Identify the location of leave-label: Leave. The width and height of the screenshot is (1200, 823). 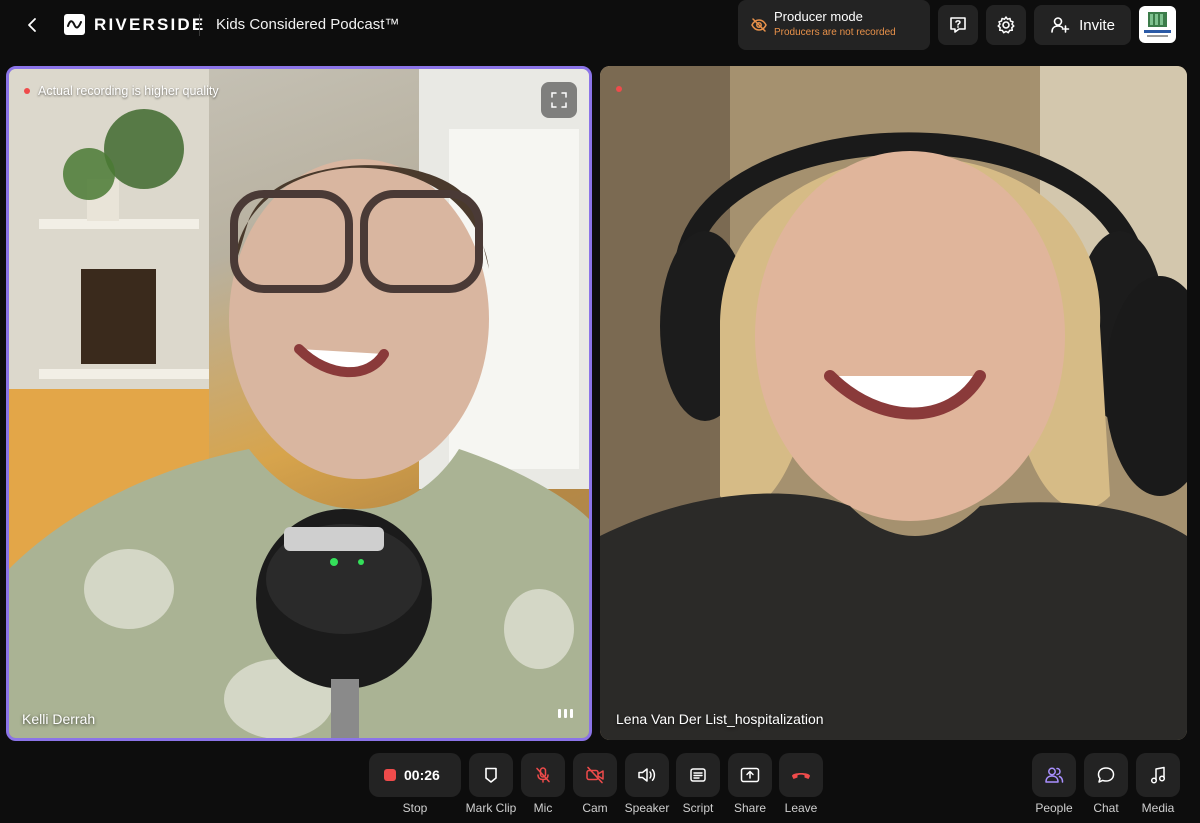
(801, 808).